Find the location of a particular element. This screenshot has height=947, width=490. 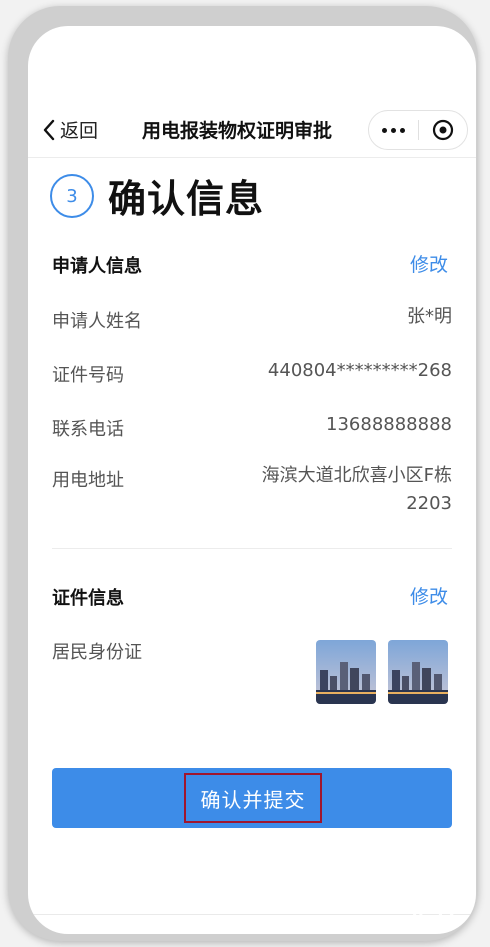

field-label: 用电地址 is located at coordinates (88, 480).